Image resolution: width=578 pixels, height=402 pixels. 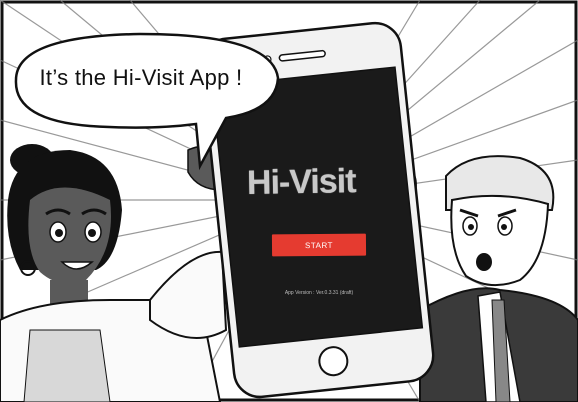 I want to click on start-button: START, so click(x=319, y=245).